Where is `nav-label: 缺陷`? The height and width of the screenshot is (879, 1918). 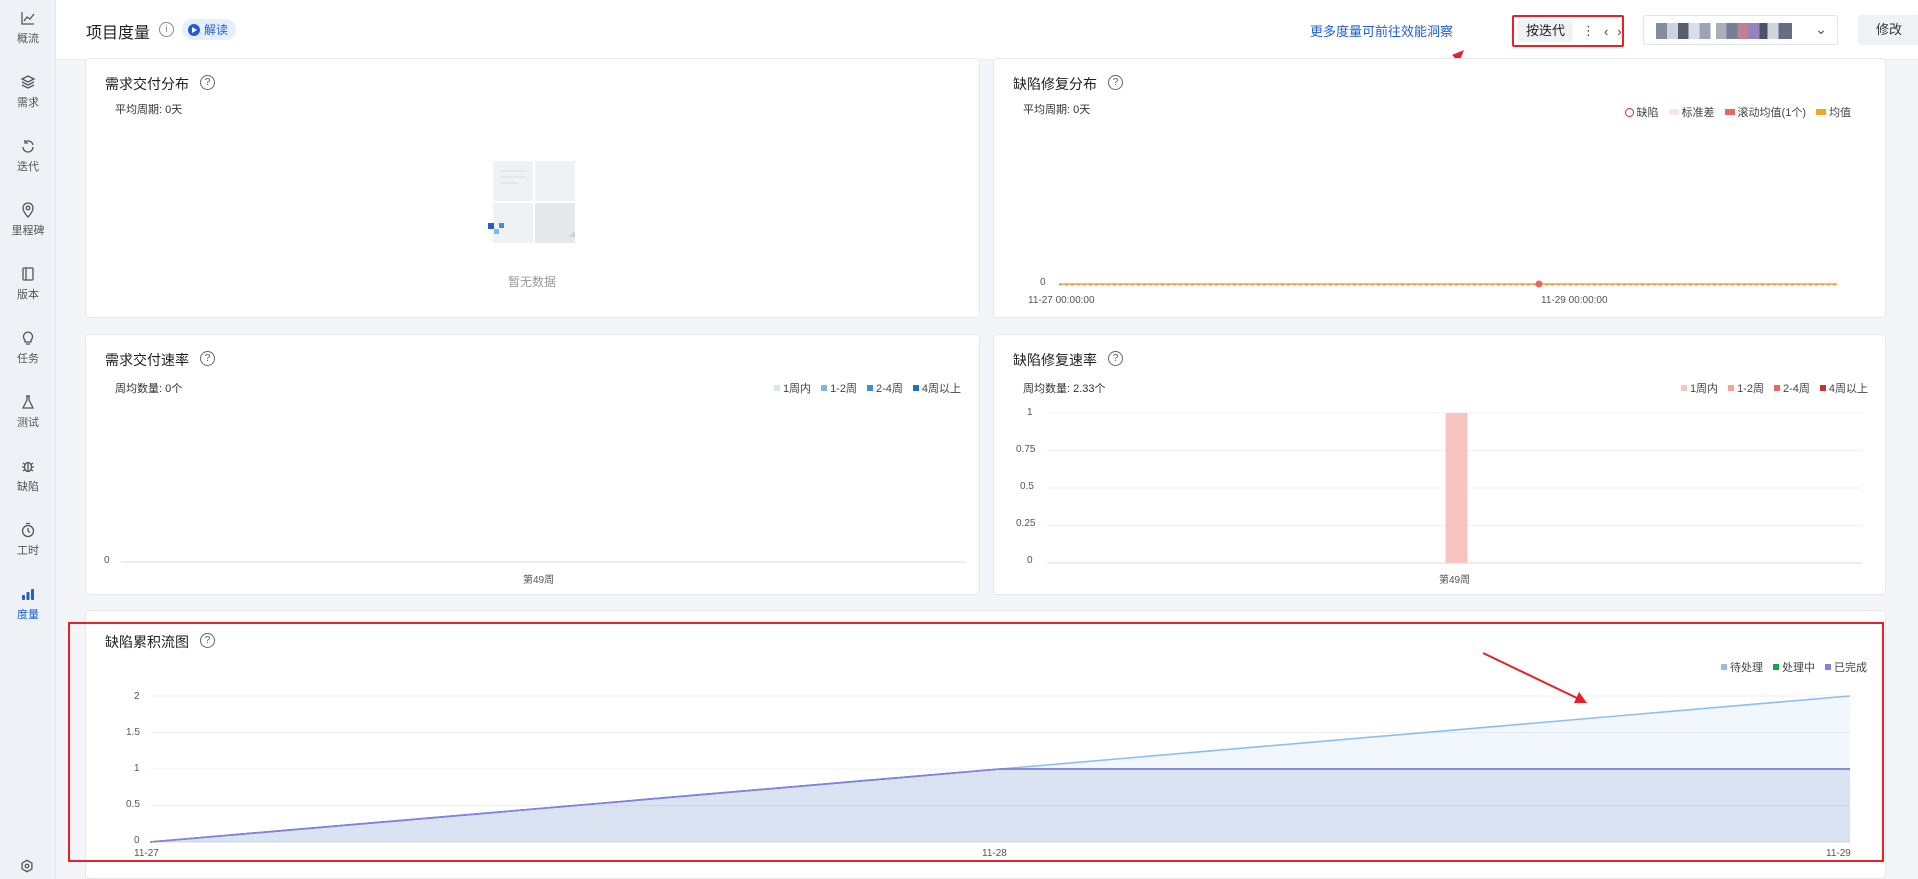
nav-label: 缺陷 is located at coordinates (28, 487).